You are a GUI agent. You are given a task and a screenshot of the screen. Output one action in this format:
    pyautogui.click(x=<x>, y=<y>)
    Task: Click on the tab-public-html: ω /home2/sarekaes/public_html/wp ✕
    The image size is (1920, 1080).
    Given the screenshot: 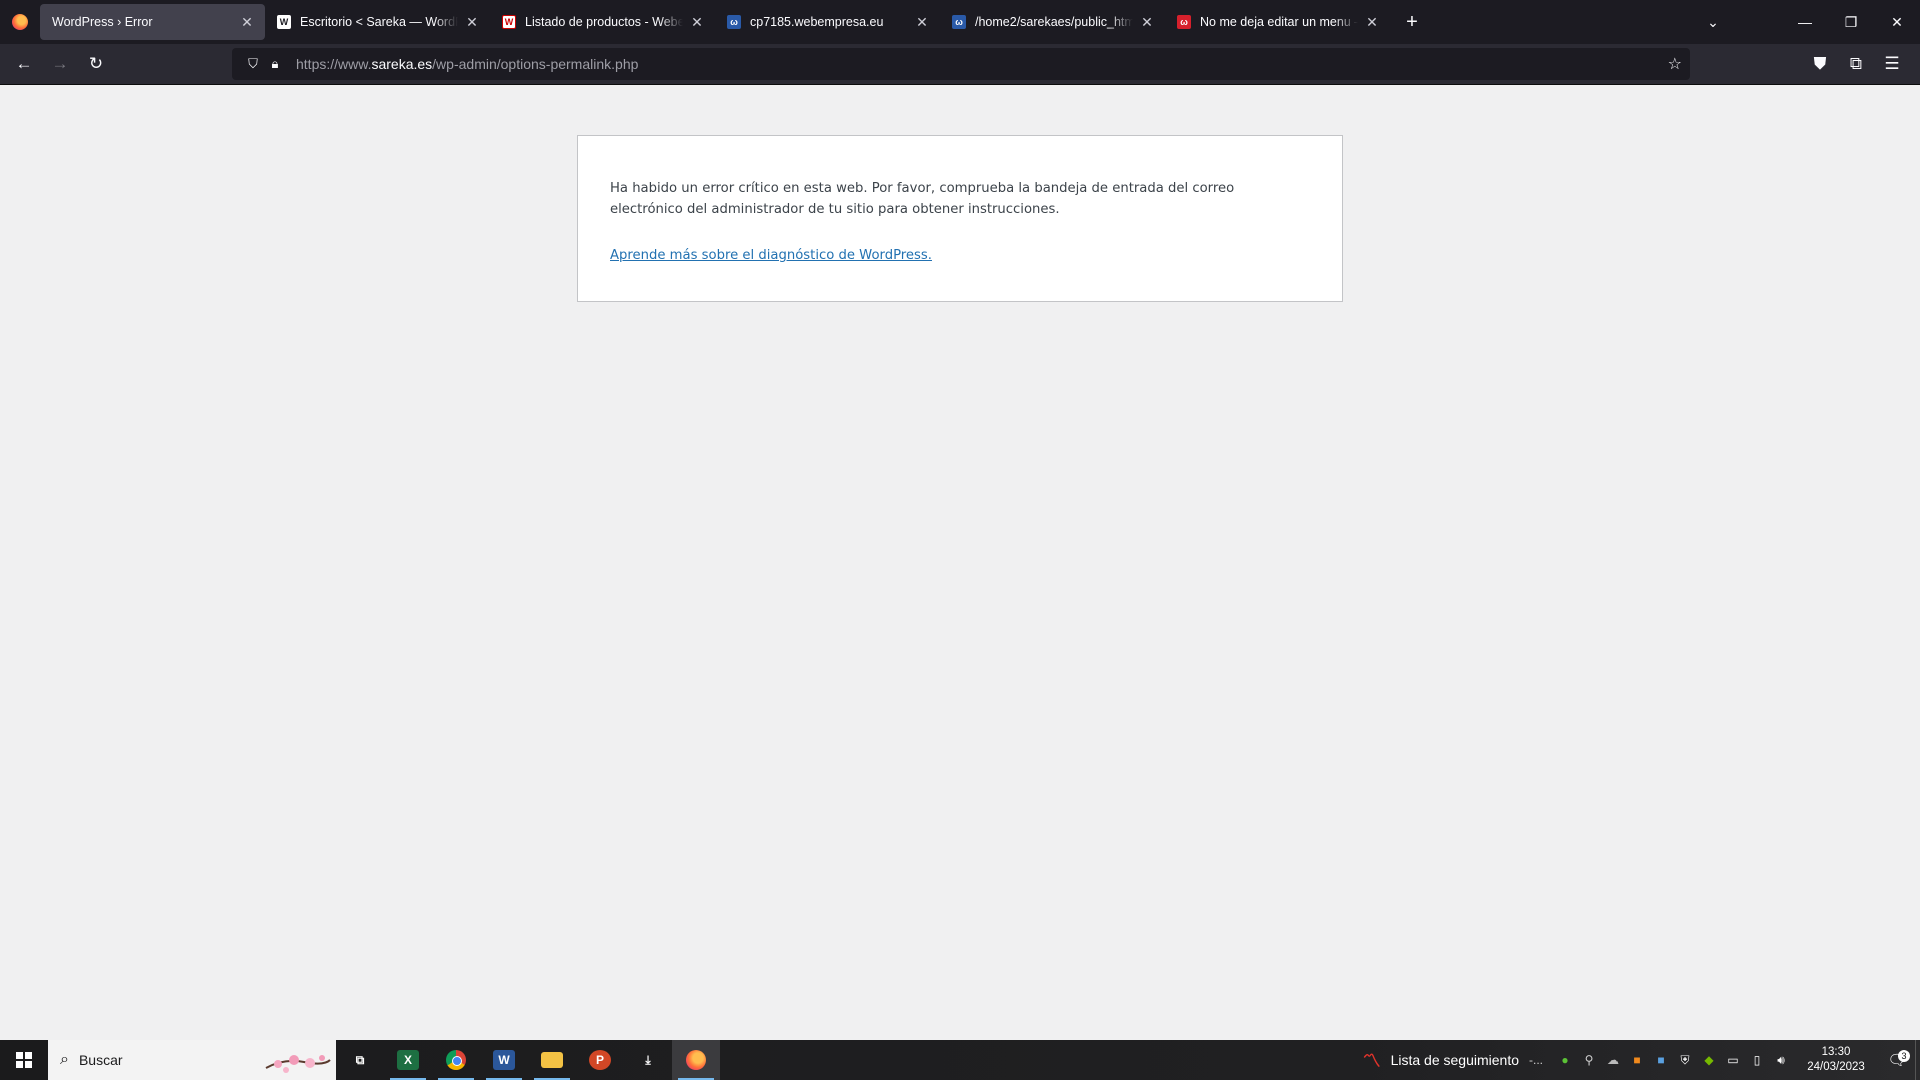 What is the action you would take?
    pyautogui.click(x=1052, y=22)
    